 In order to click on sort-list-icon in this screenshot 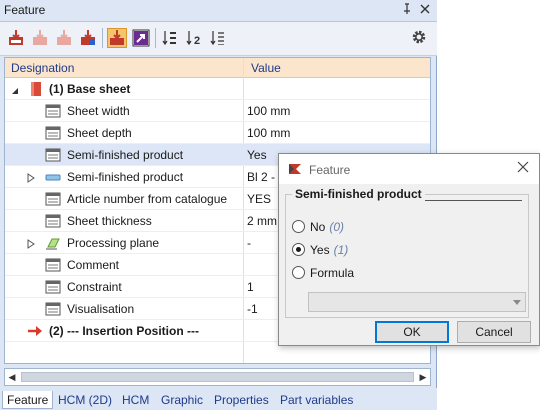, I will do `click(218, 38)`.